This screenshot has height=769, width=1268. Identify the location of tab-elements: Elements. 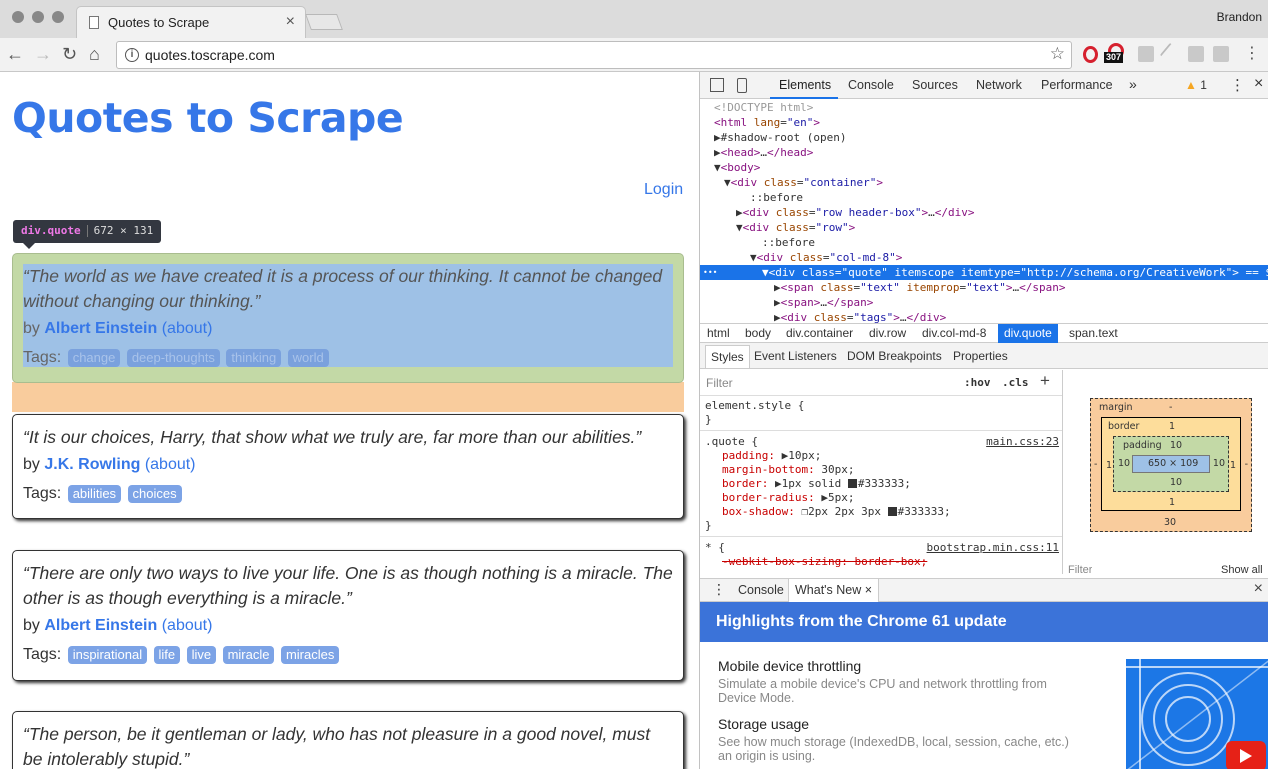
(805, 85).